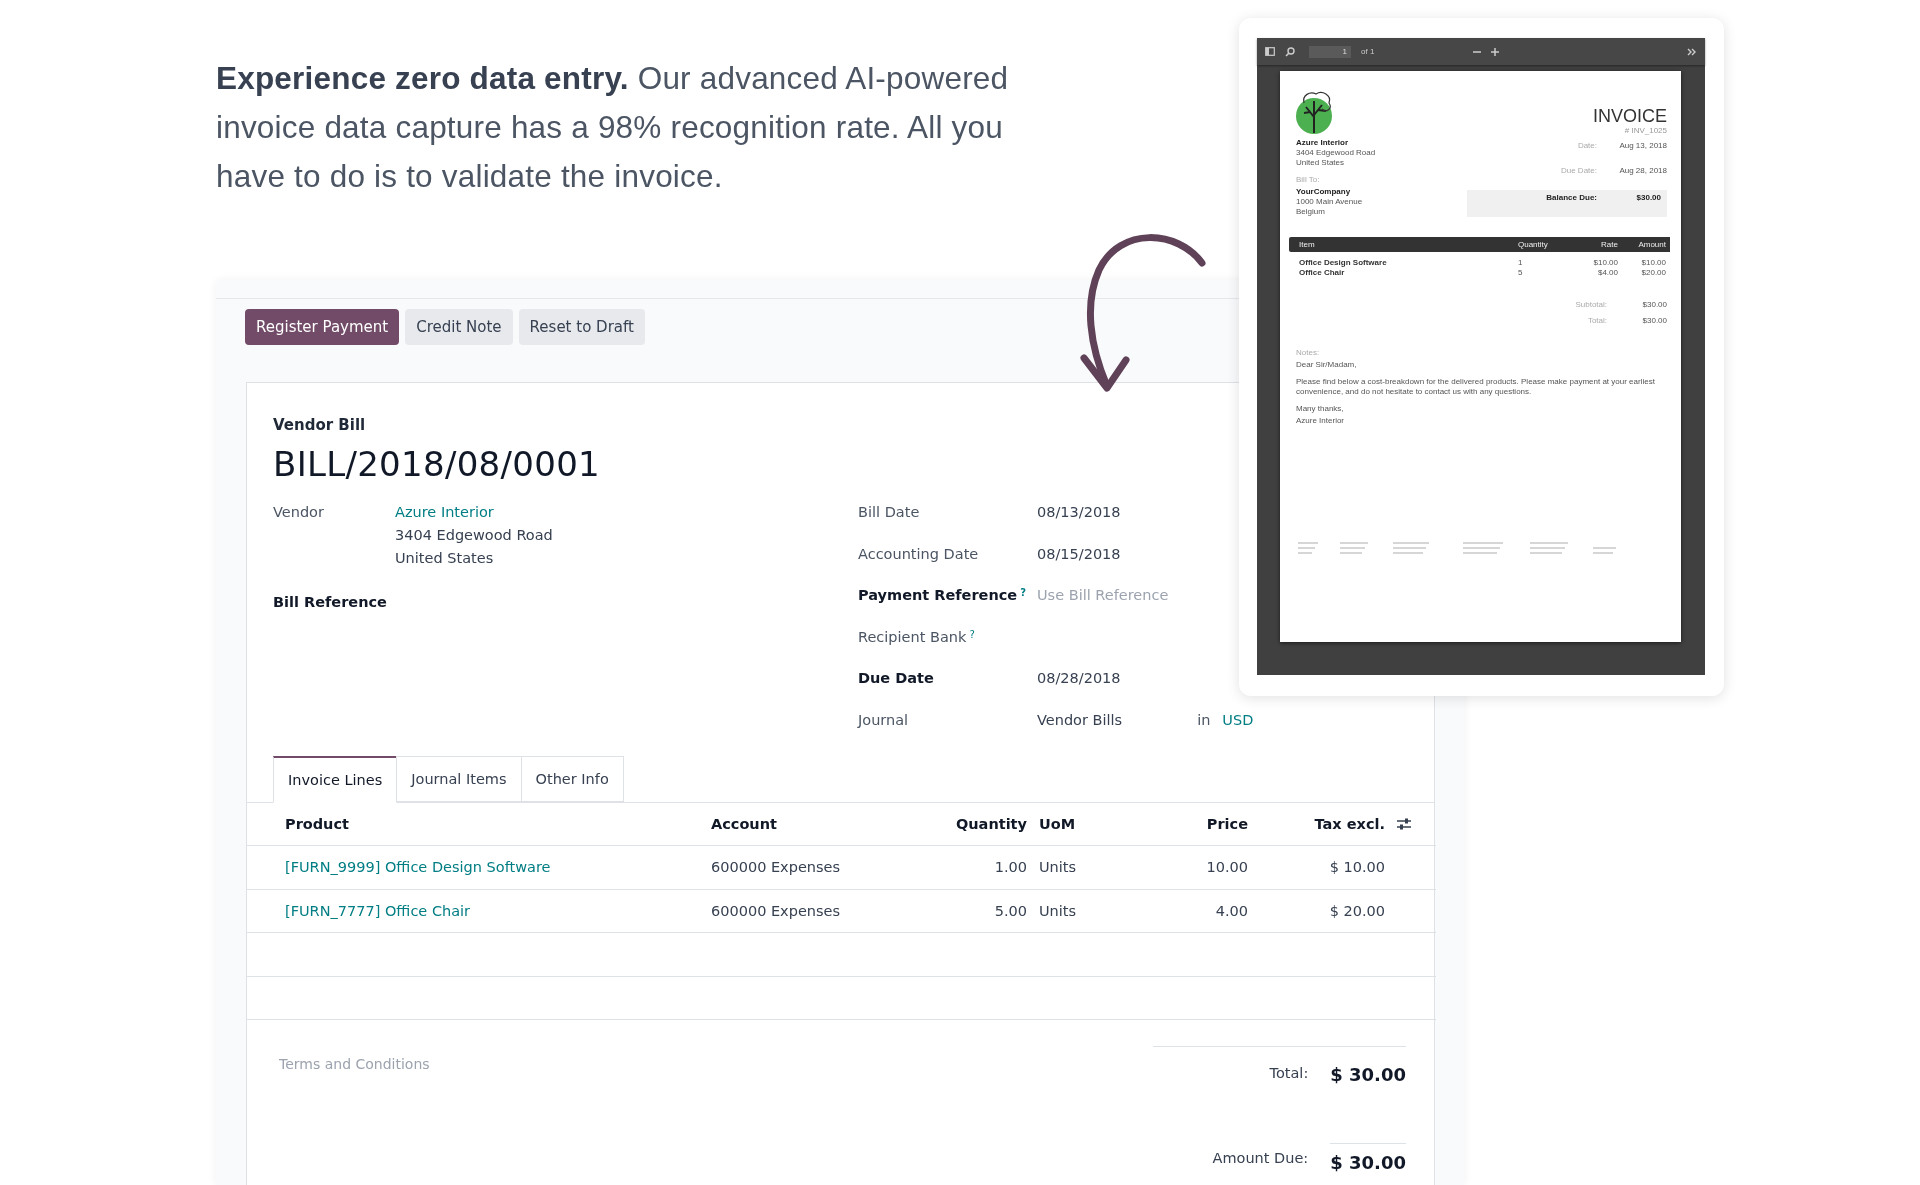 The height and width of the screenshot is (1185, 1920). What do you see at coordinates (1103, 595) in the screenshot?
I see `field-placeholder: Use Bill Reference` at bounding box center [1103, 595].